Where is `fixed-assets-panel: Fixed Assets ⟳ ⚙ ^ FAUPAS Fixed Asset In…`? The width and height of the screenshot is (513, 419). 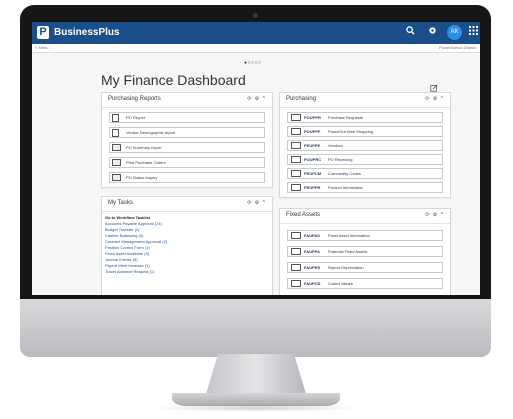
fixed-assets-panel: Fixed Assets ⟳ ⚙ ^ FAUPAS Fixed Asset In… is located at coordinates (365, 251).